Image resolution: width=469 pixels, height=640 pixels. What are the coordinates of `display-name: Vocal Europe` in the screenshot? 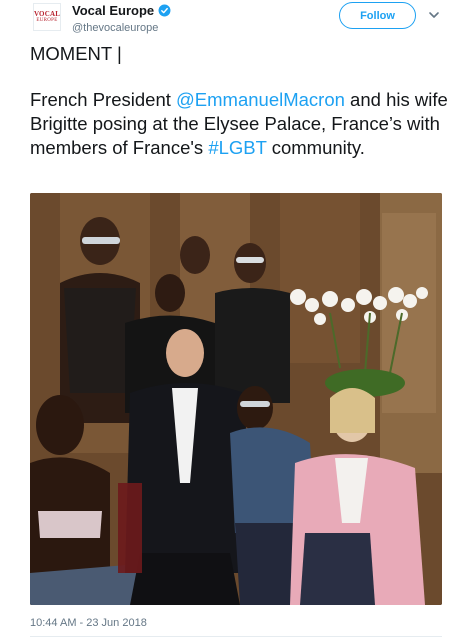 It's located at (121, 10).